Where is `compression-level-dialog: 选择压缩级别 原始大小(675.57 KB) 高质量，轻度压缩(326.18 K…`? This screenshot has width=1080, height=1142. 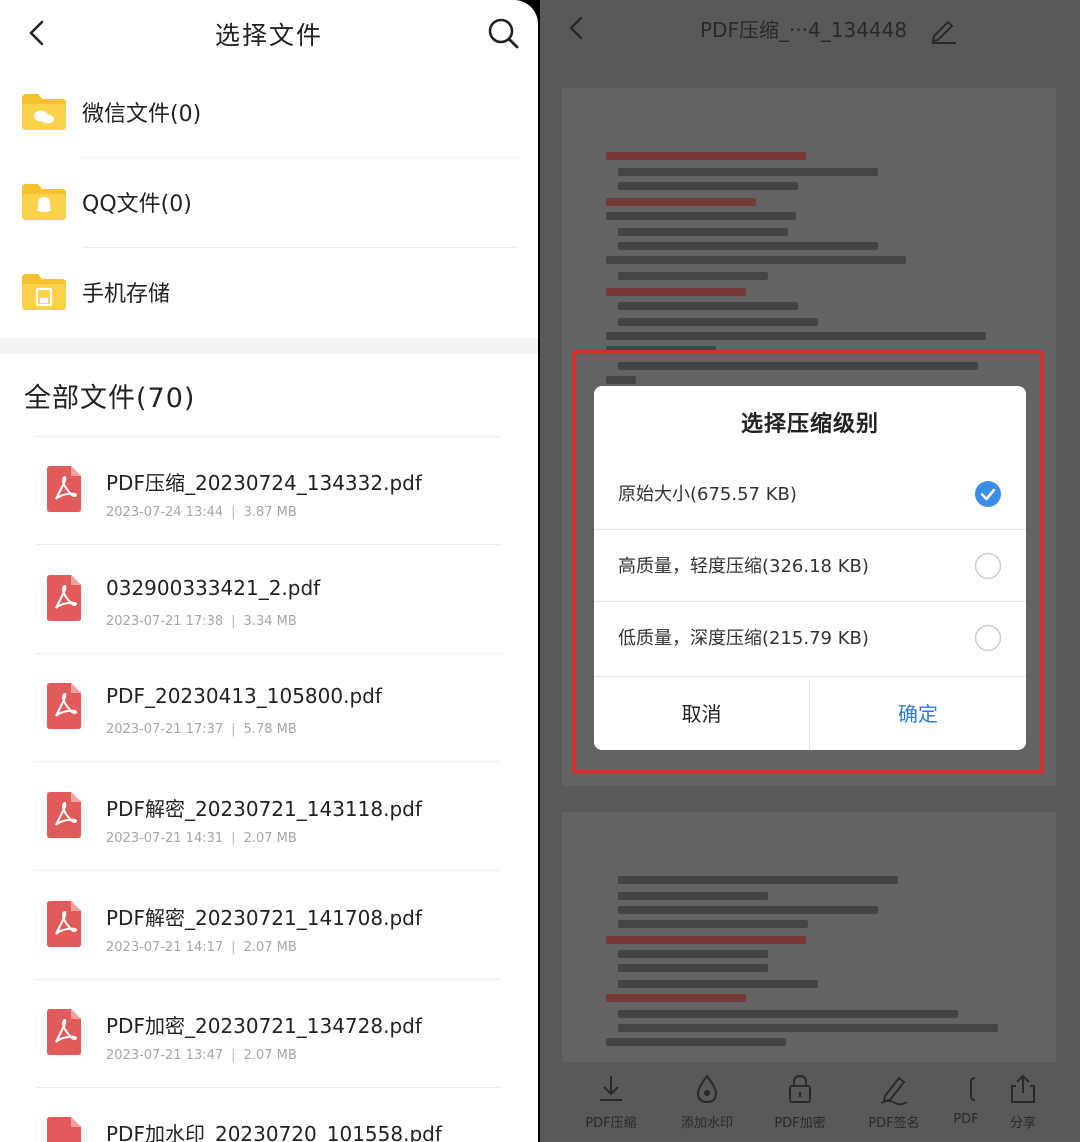 compression-level-dialog: 选择压缩级别 原始大小(675.57 KB) 高质量，轻度压缩(326.18 K… is located at coordinates (810, 568).